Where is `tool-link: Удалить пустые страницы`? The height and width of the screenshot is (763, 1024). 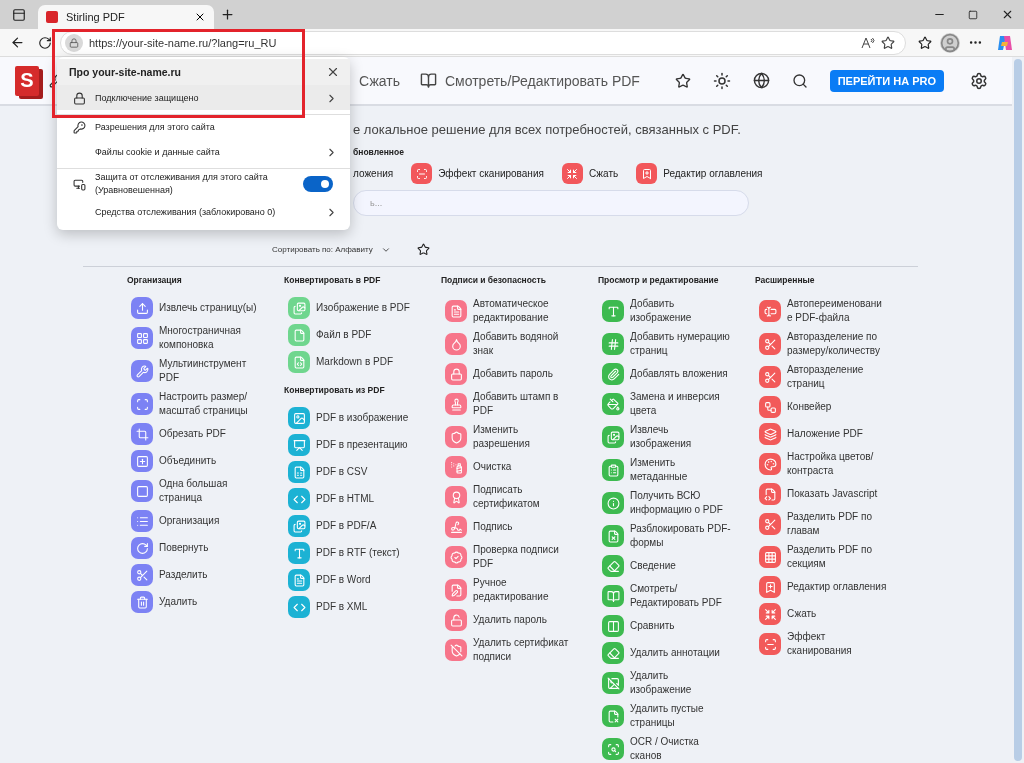
tool-link: Удалить пустые страницы is located at coordinates (678, 716).